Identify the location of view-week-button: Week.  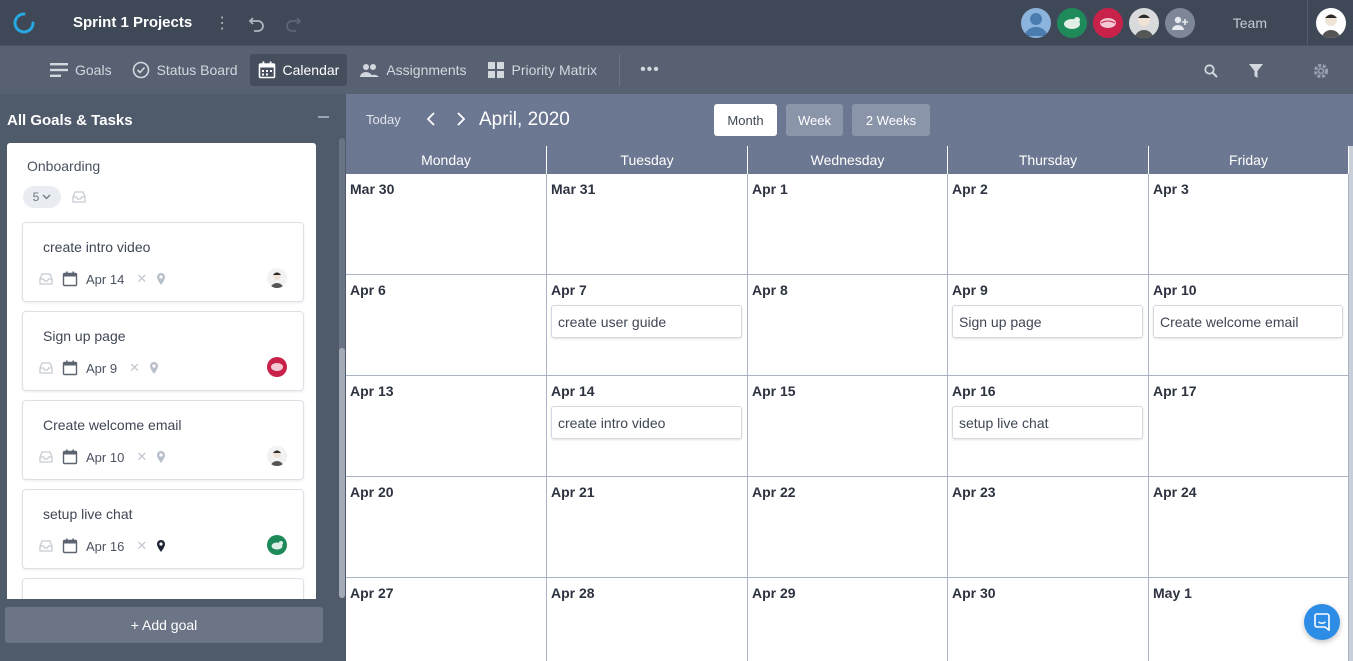
(814, 120).